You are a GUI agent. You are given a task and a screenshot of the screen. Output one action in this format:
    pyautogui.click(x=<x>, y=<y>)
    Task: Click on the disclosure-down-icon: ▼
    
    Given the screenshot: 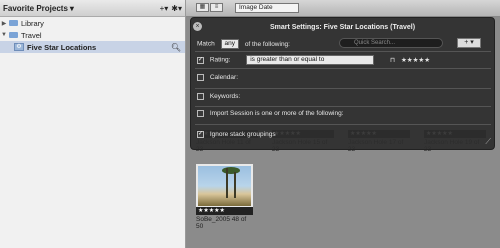 What is the action you would take?
    pyautogui.click(x=4, y=35)
    